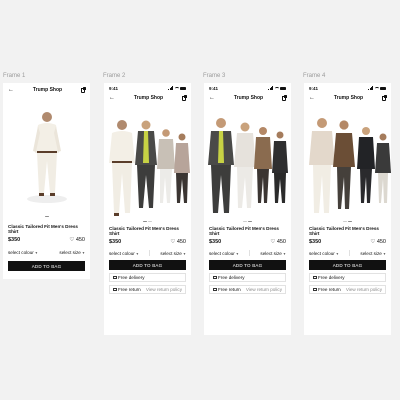 Image resolution: width=400 pixels, height=400 pixels. What do you see at coordinates (114, 88) in the screenshot?
I see `status-time: 9:41` at bounding box center [114, 88].